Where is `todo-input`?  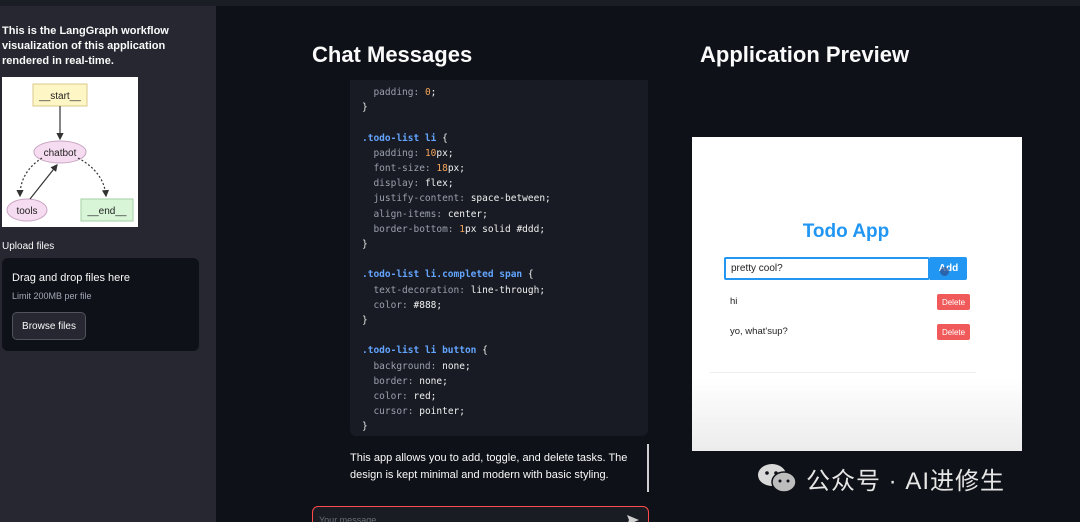 todo-input is located at coordinates (827, 268).